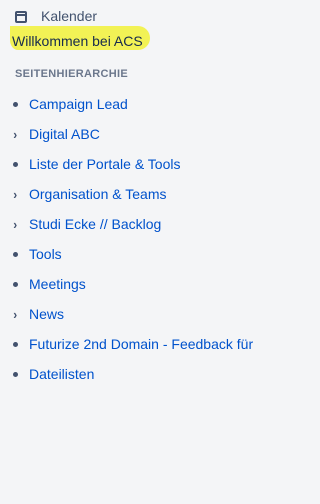  What do you see at coordinates (64, 134) in the screenshot?
I see `page-tree-item-label: Digital ABC` at bounding box center [64, 134].